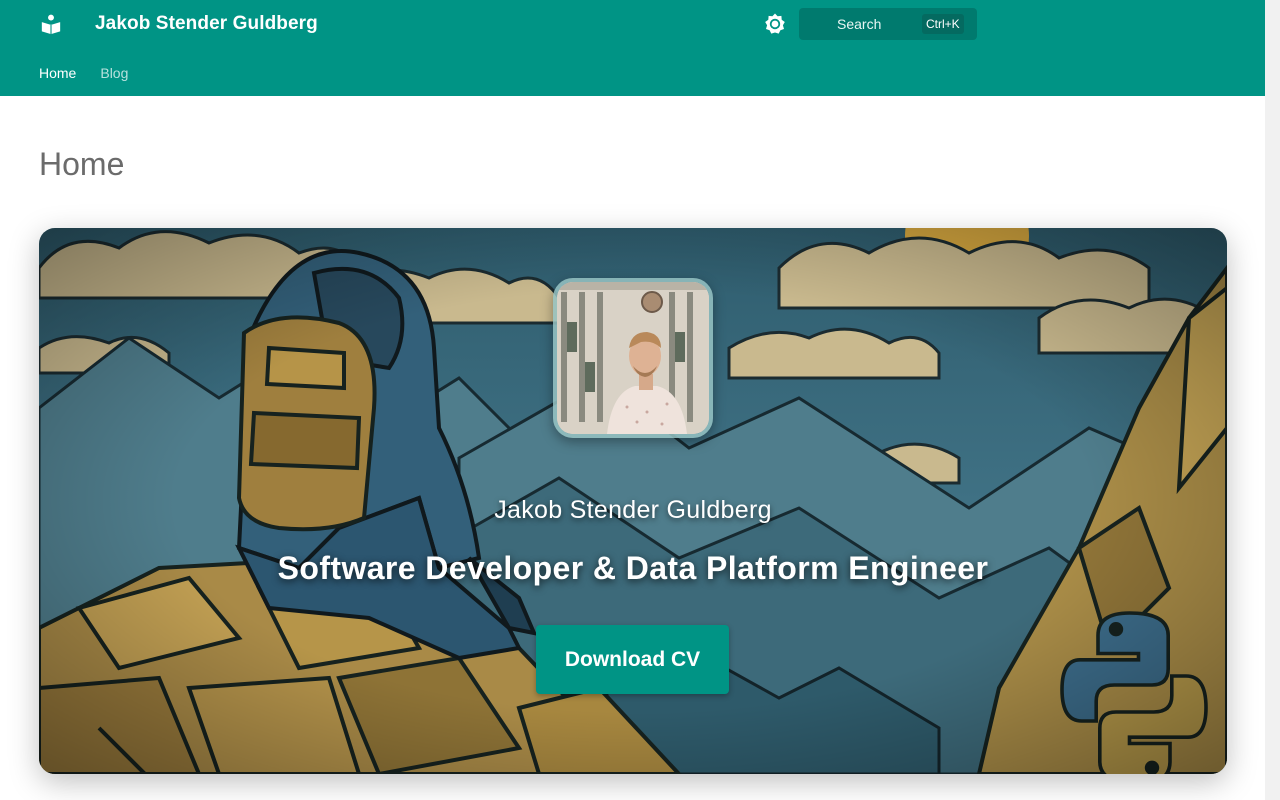 The height and width of the screenshot is (800, 1280). I want to click on page-scrollbar, so click(1272, 400).